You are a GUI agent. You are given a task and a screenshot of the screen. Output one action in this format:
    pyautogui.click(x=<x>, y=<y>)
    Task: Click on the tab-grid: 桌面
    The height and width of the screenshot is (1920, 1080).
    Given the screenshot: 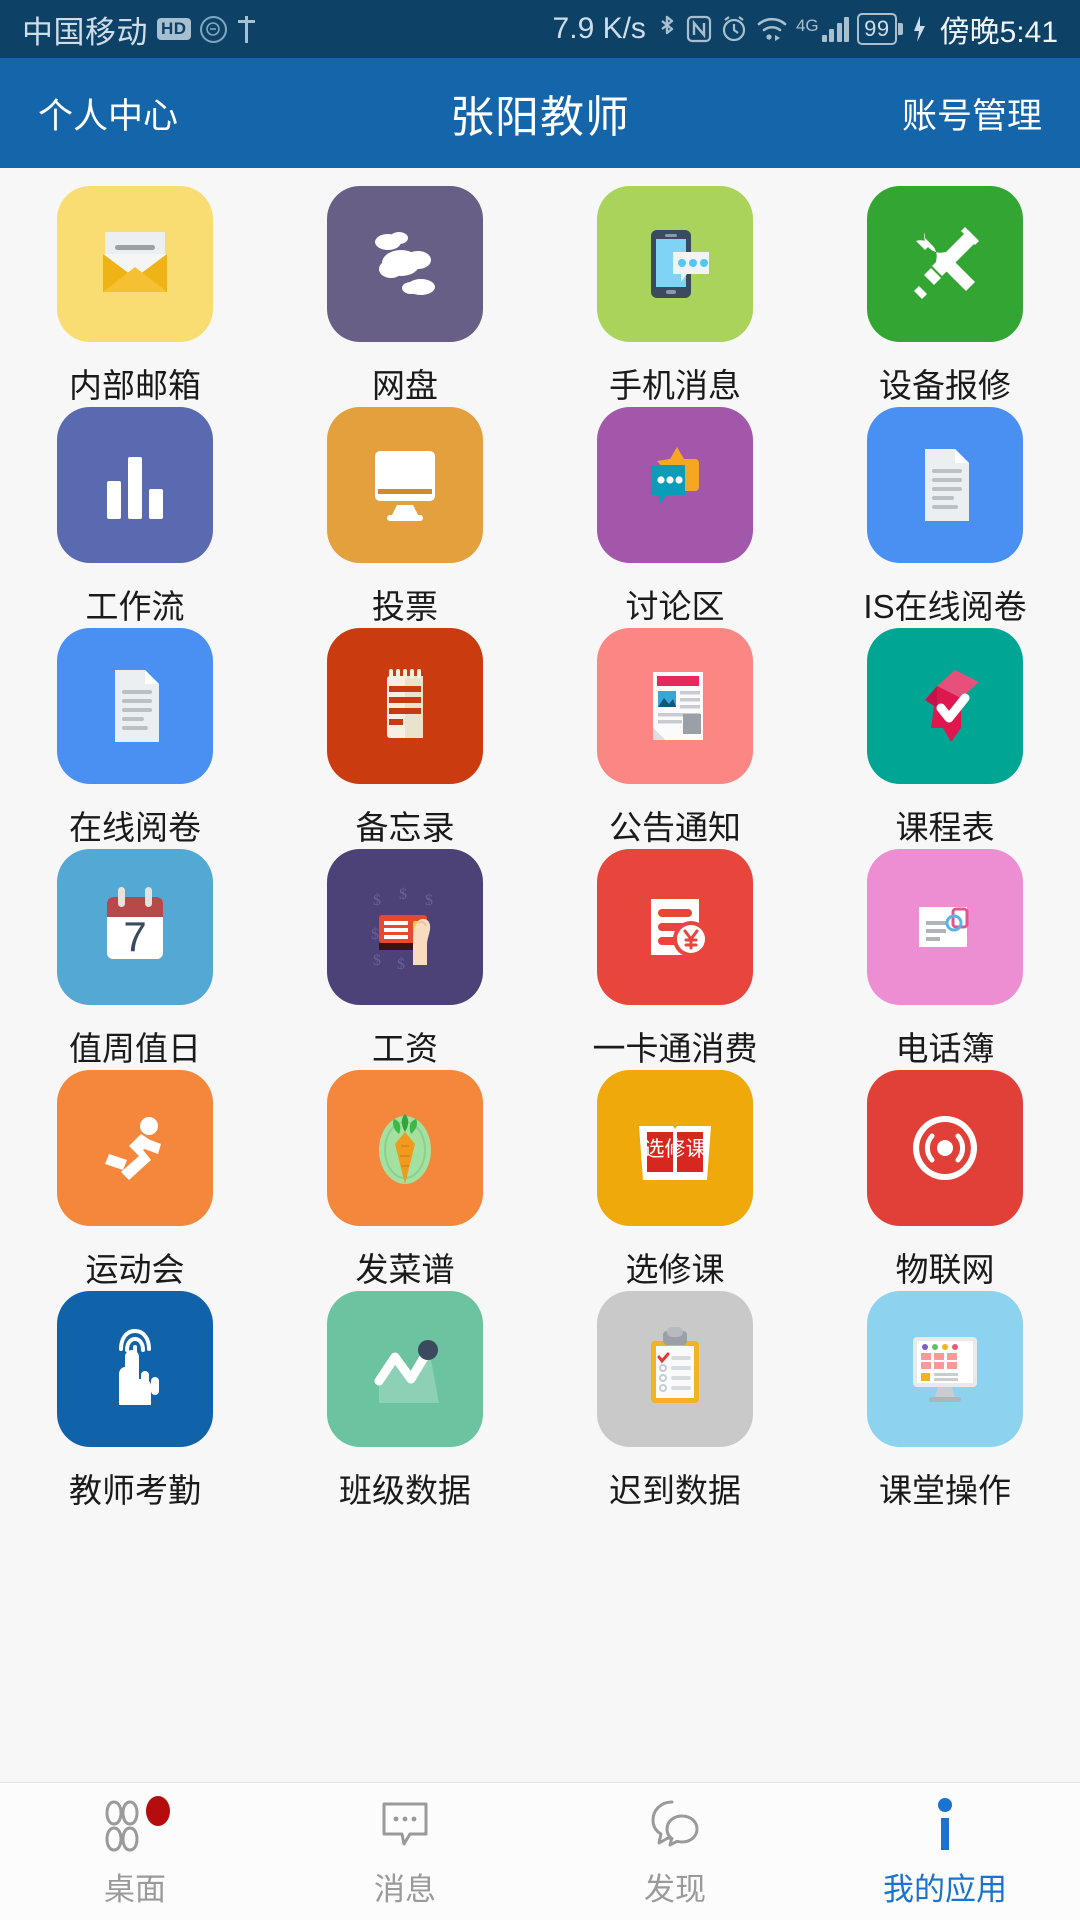 What is the action you would take?
    pyautogui.click(x=135, y=1851)
    